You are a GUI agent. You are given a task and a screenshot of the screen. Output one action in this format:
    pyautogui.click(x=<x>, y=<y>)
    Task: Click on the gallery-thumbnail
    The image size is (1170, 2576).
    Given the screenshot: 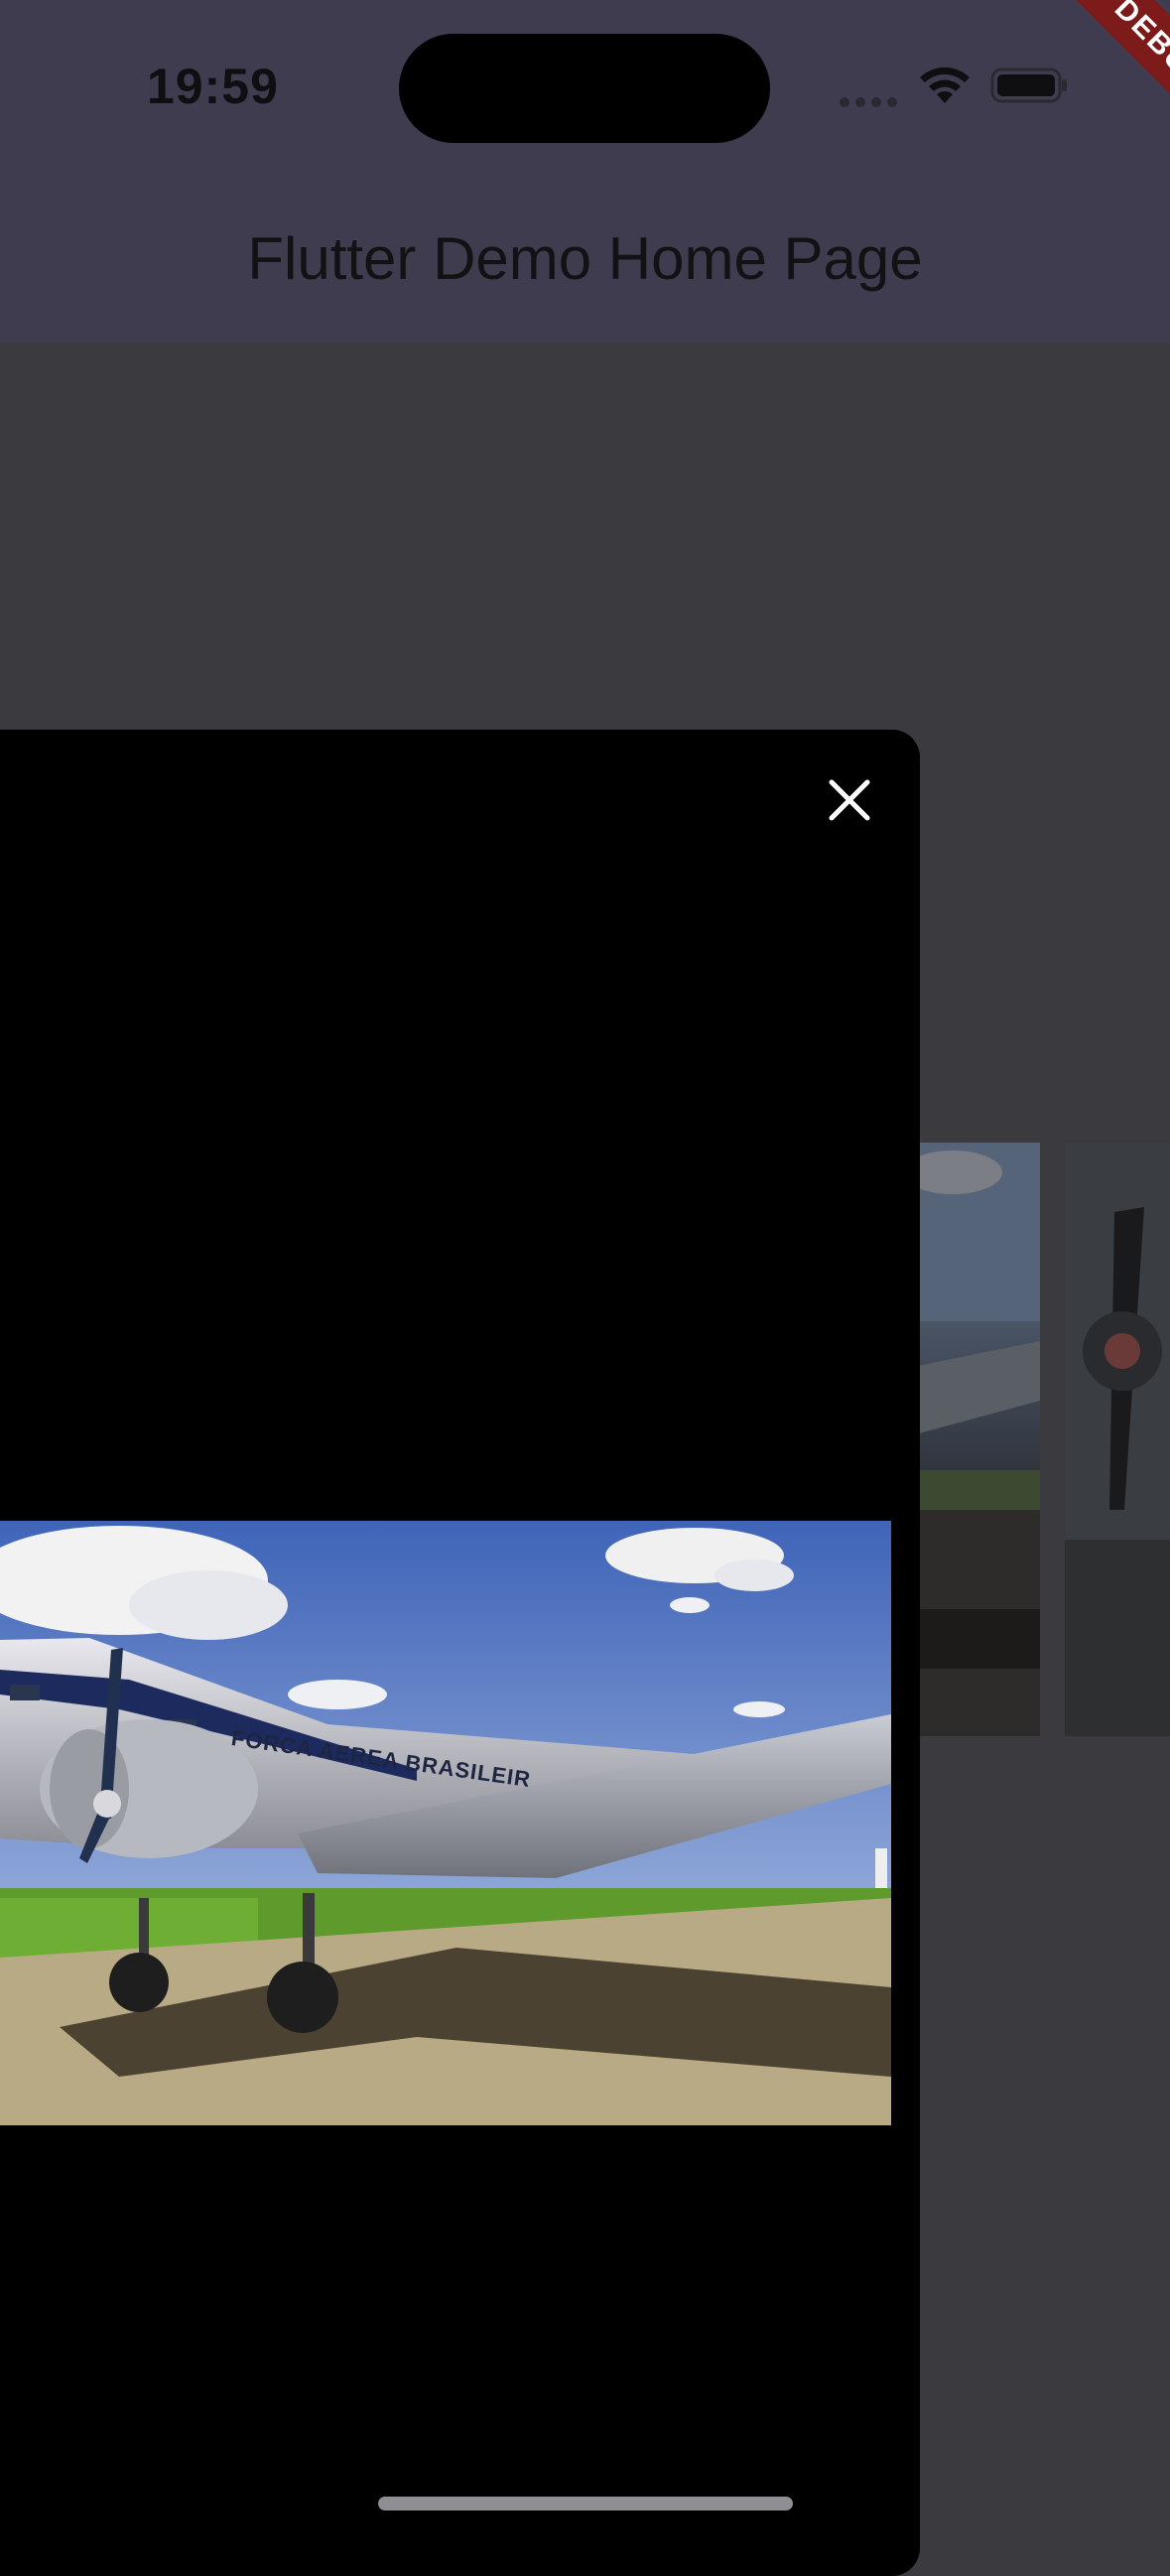 What is the action you would take?
    pyautogui.click(x=1117, y=1439)
    